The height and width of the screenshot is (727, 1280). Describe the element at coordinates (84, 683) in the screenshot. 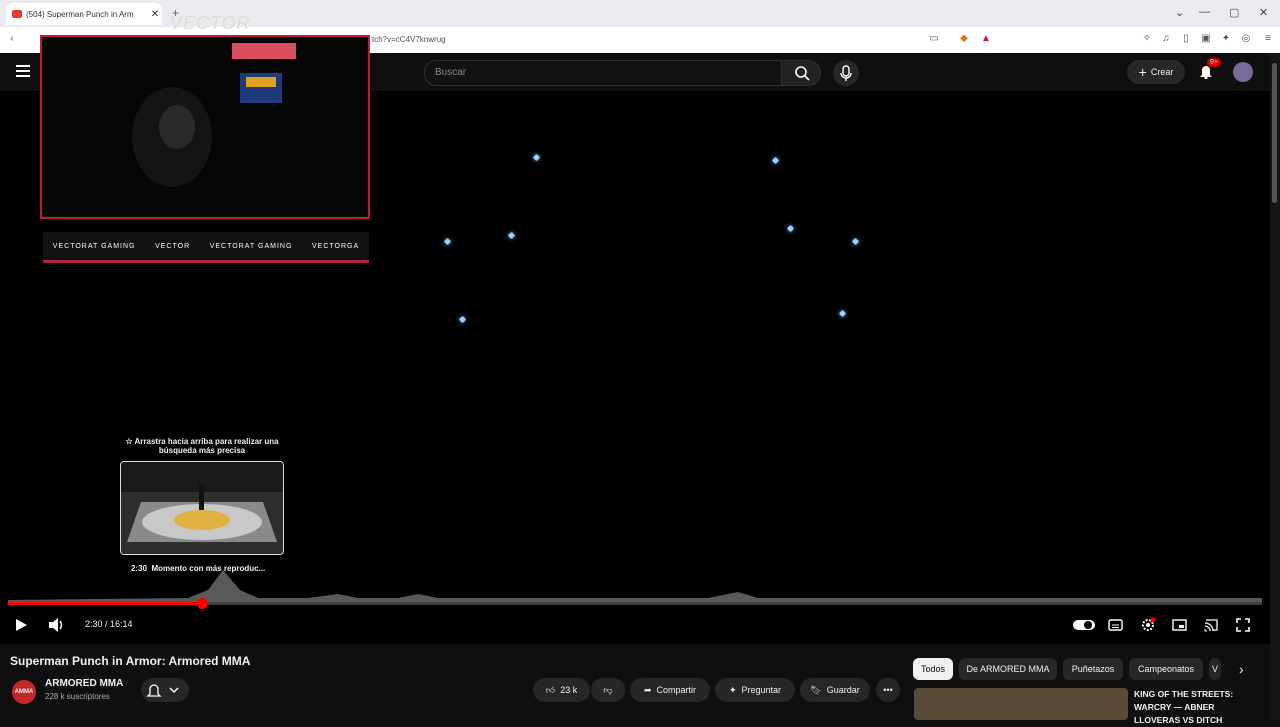

I see `channel-name: ARMORED MMA` at that location.